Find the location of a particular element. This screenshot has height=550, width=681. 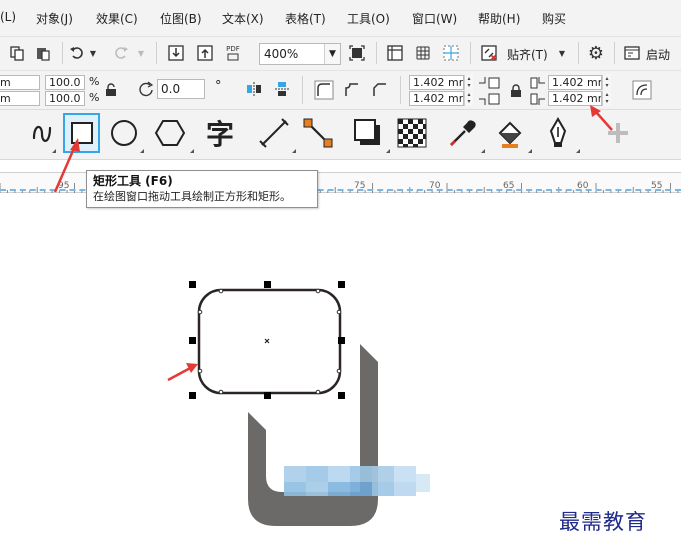

menu-item-effects: 效果(C) is located at coordinates (117, 18).